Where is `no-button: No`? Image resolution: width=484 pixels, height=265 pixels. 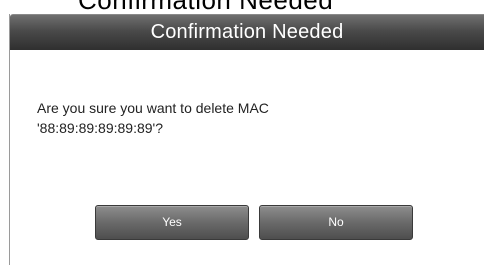 no-button: No is located at coordinates (336, 222).